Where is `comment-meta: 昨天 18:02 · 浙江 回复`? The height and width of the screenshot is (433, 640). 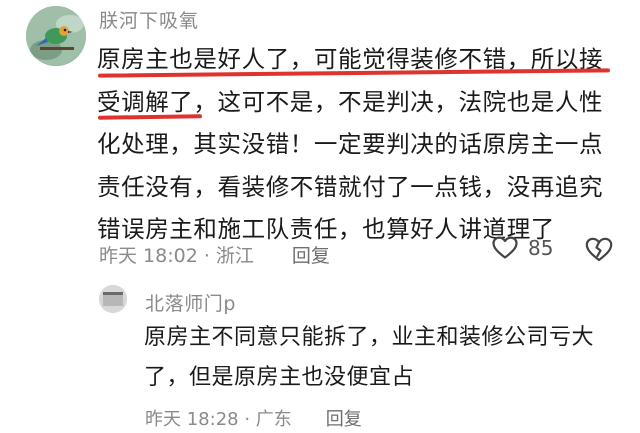
comment-meta: 昨天 18:02 · 浙江 回复 is located at coordinates (214, 254).